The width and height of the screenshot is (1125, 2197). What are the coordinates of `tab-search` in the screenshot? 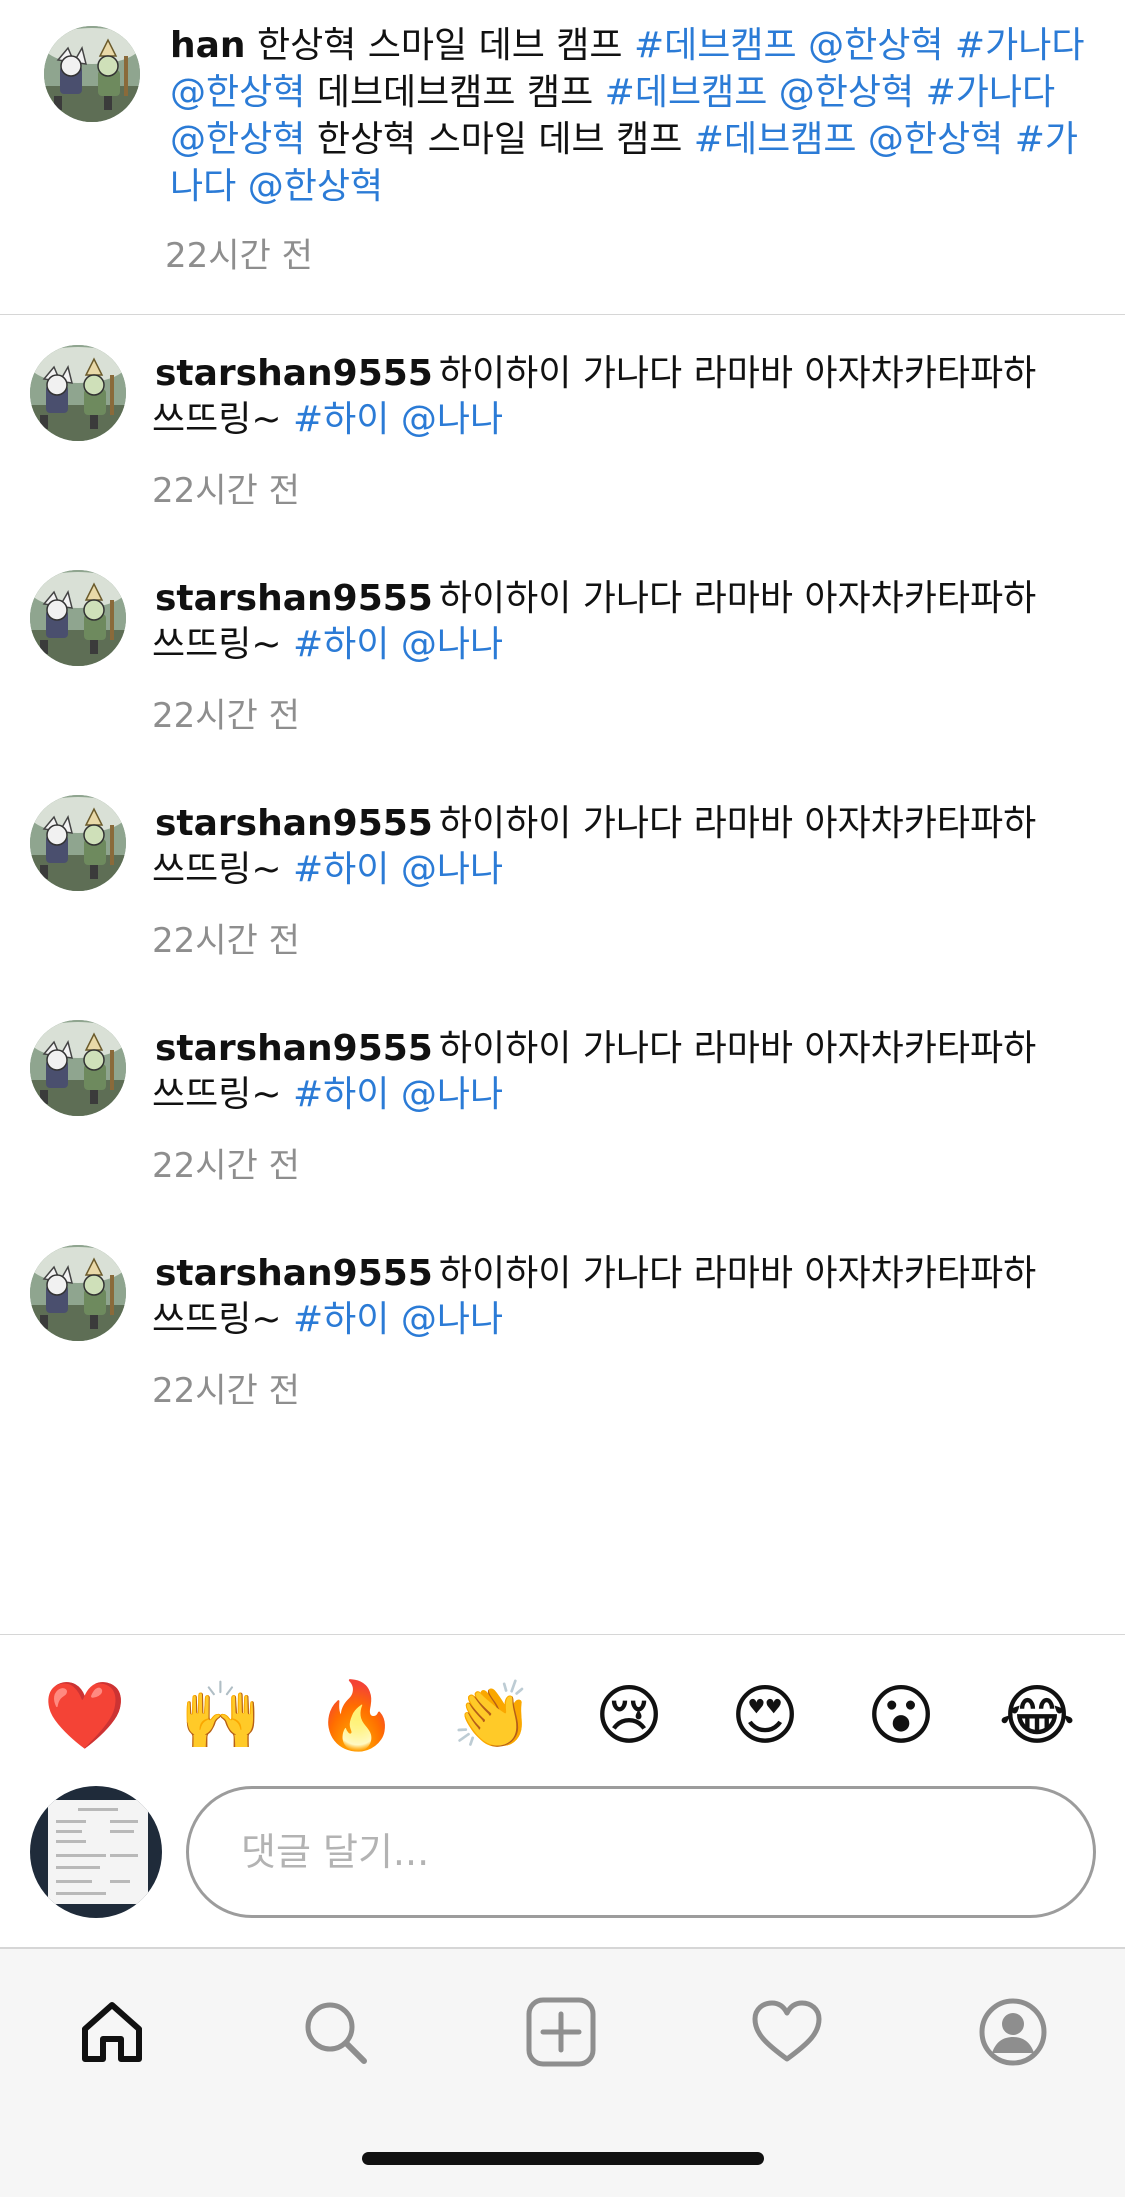 It's located at (335, 2032).